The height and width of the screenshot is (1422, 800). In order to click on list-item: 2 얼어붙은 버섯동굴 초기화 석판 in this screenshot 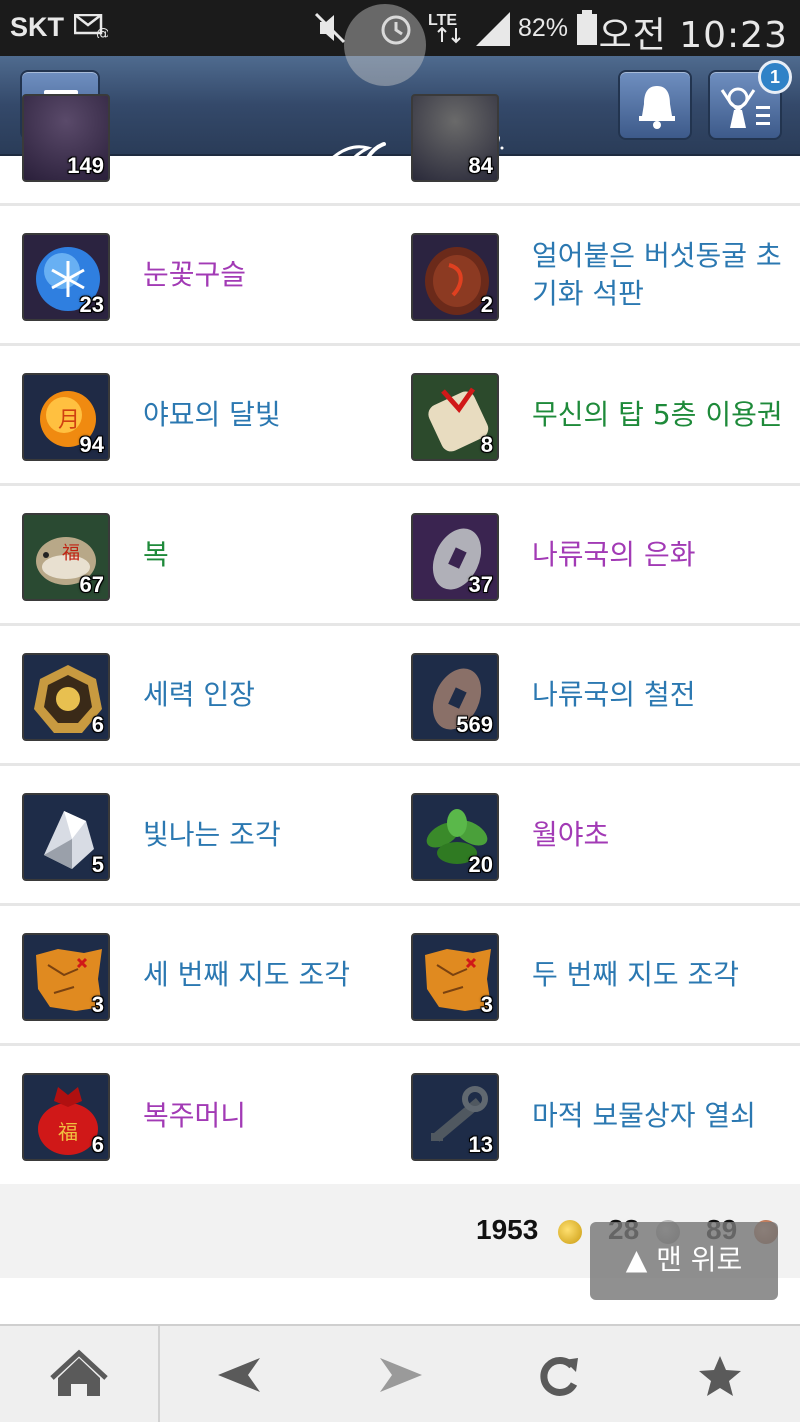, I will do `click(605, 274)`.